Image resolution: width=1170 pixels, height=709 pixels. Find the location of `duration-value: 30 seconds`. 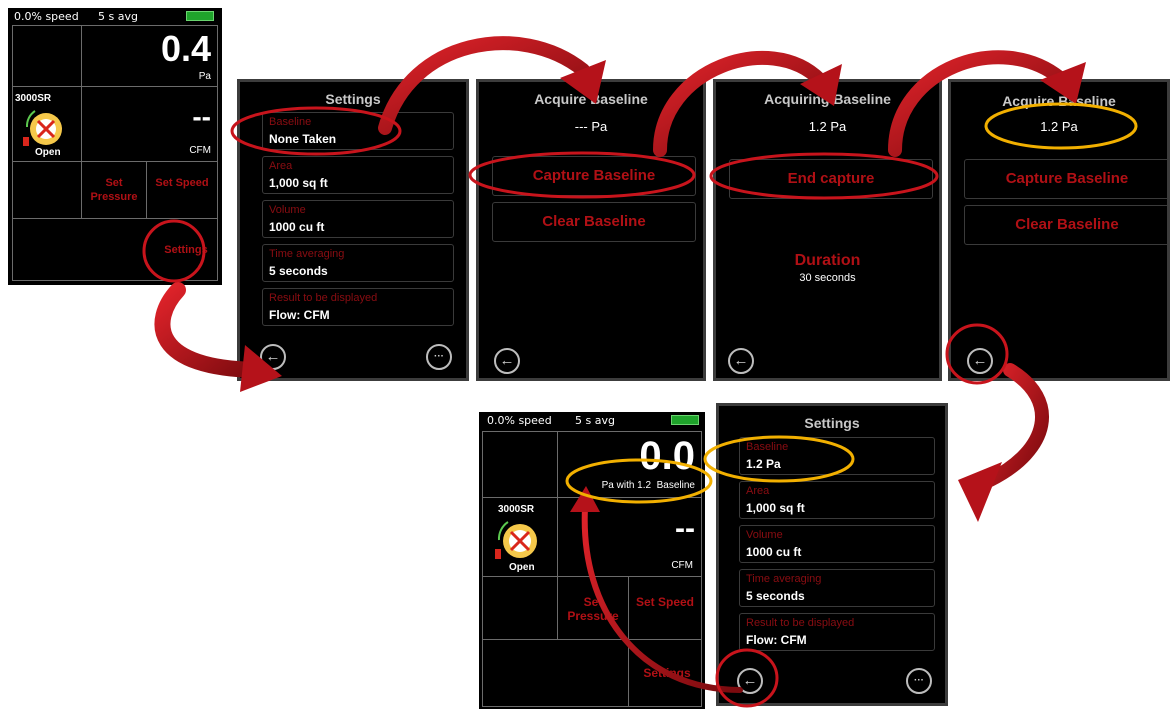

duration-value: 30 seconds is located at coordinates (827, 278).